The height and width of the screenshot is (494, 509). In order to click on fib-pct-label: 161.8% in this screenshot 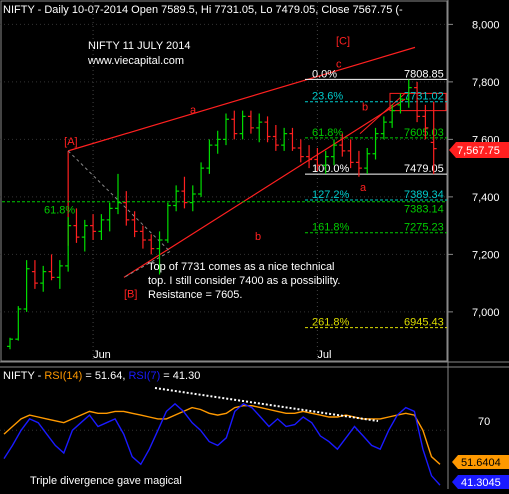, I will do `click(331, 228)`.